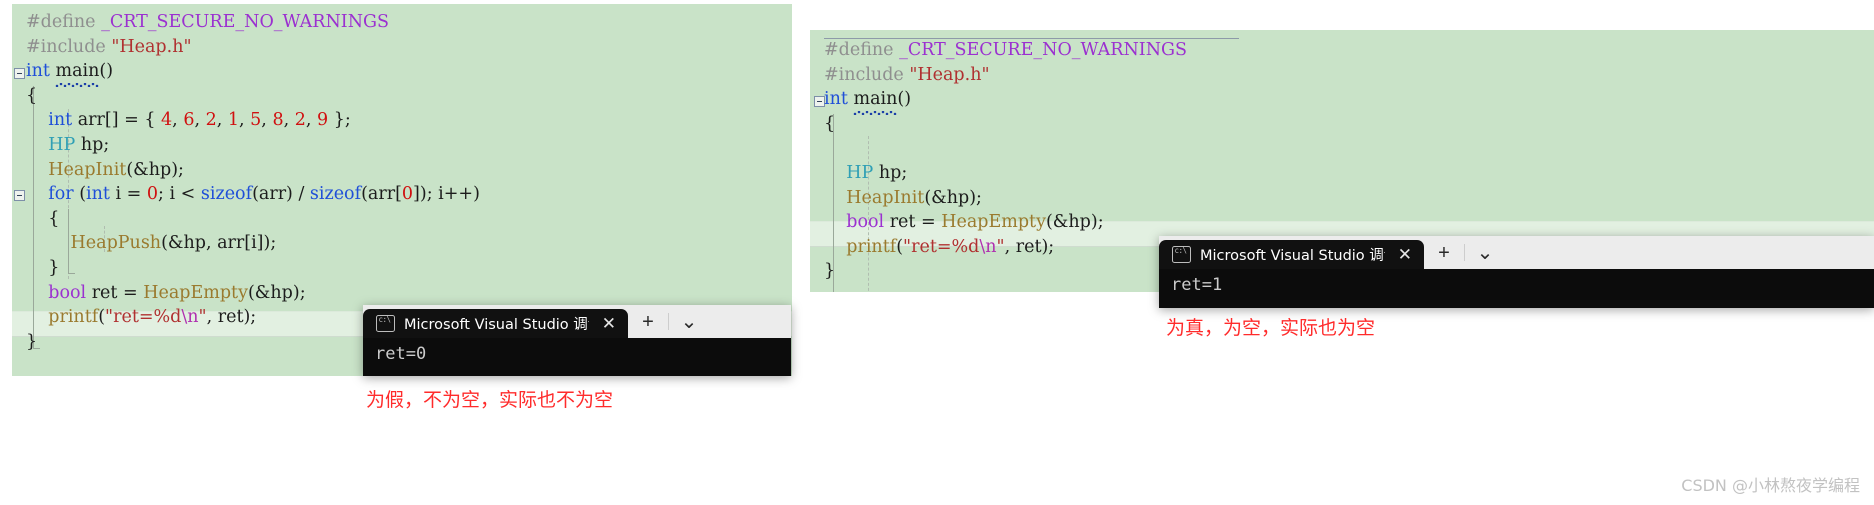 Image resolution: width=1874 pixels, height=505 pixels. I want to click on code-line: printf("ret=%d\n", ret);, so click(1005, 247).